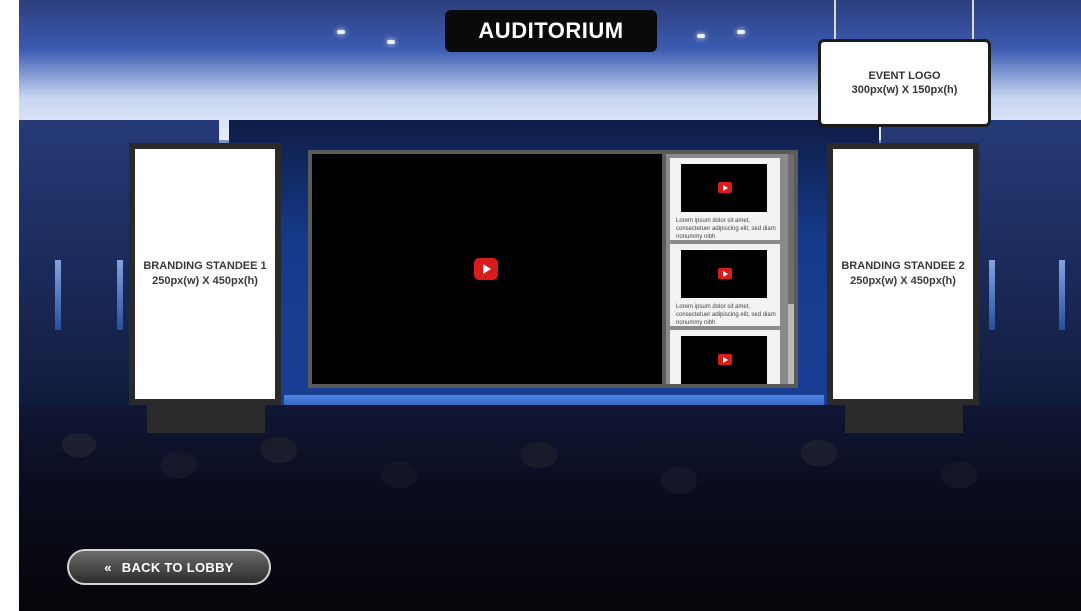 The height and width of the screenshot is (611, 1081). Describe the element at coordinates (177, 567) in the screenshot. I see `back-to-lobby-label: BACK TO LOBBY` at that location.